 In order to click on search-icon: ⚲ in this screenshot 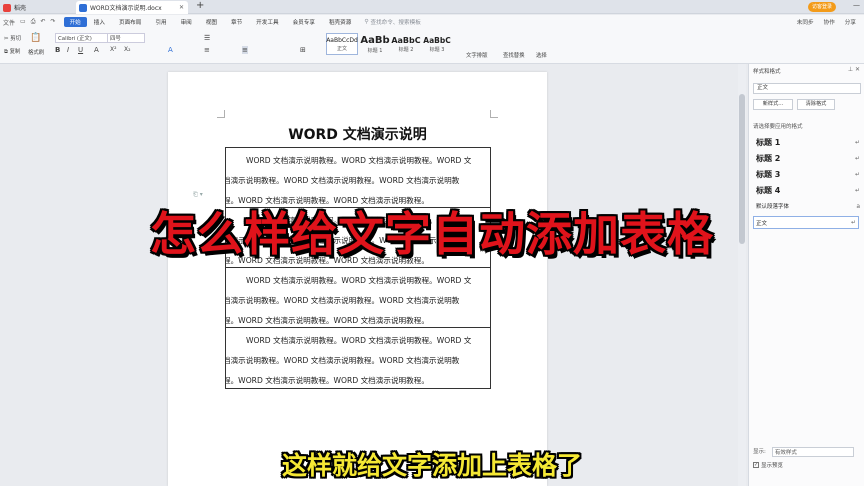, I will do `click(366, 22)`.